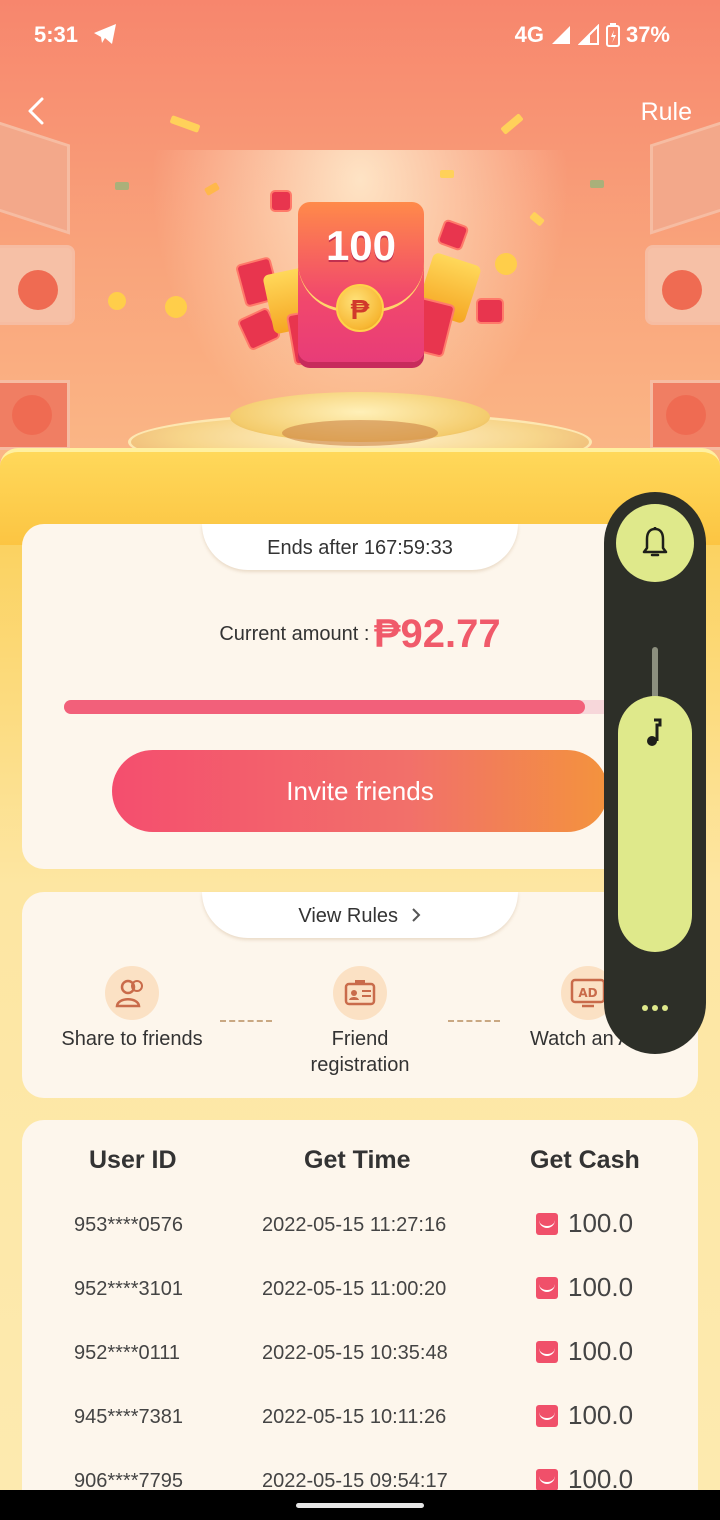  I want to click on users-icon, so click(132, 993).